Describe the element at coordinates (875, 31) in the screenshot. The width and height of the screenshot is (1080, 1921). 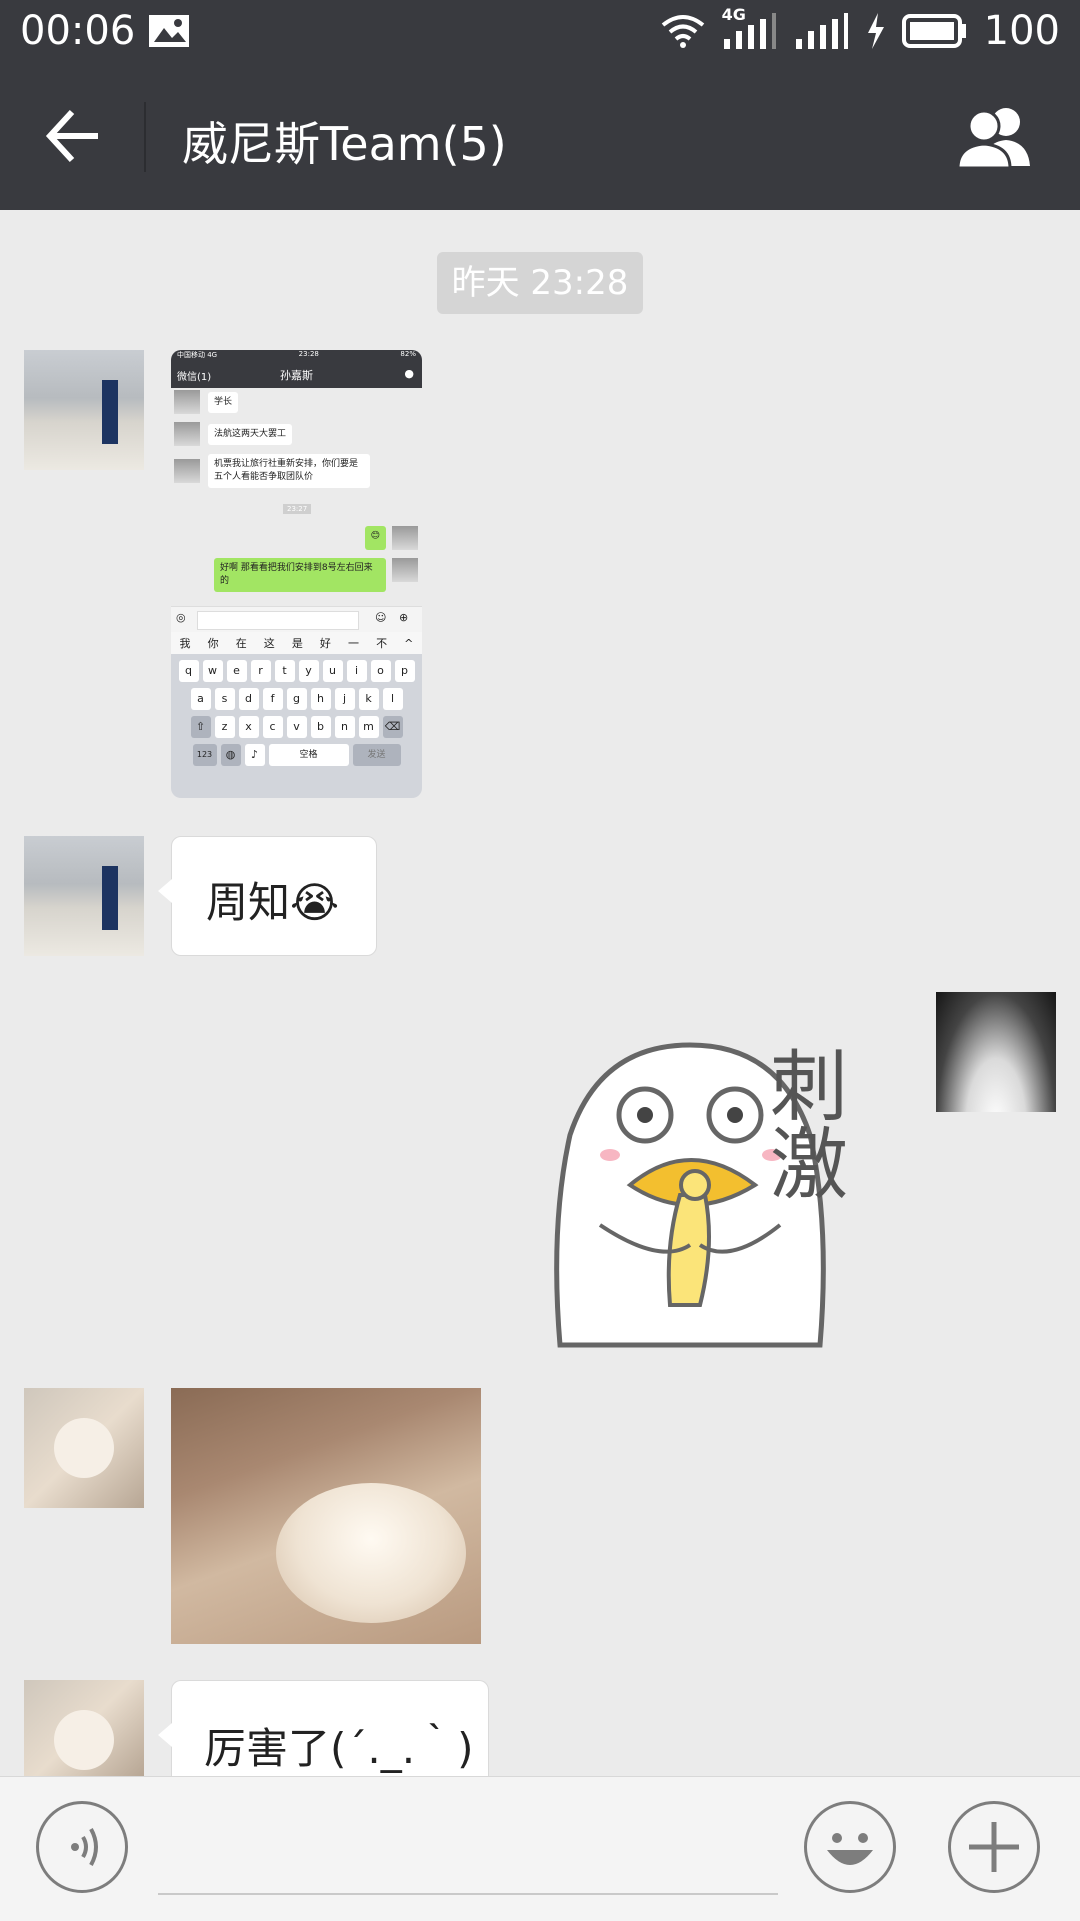
I see `charging-icon` at that location.